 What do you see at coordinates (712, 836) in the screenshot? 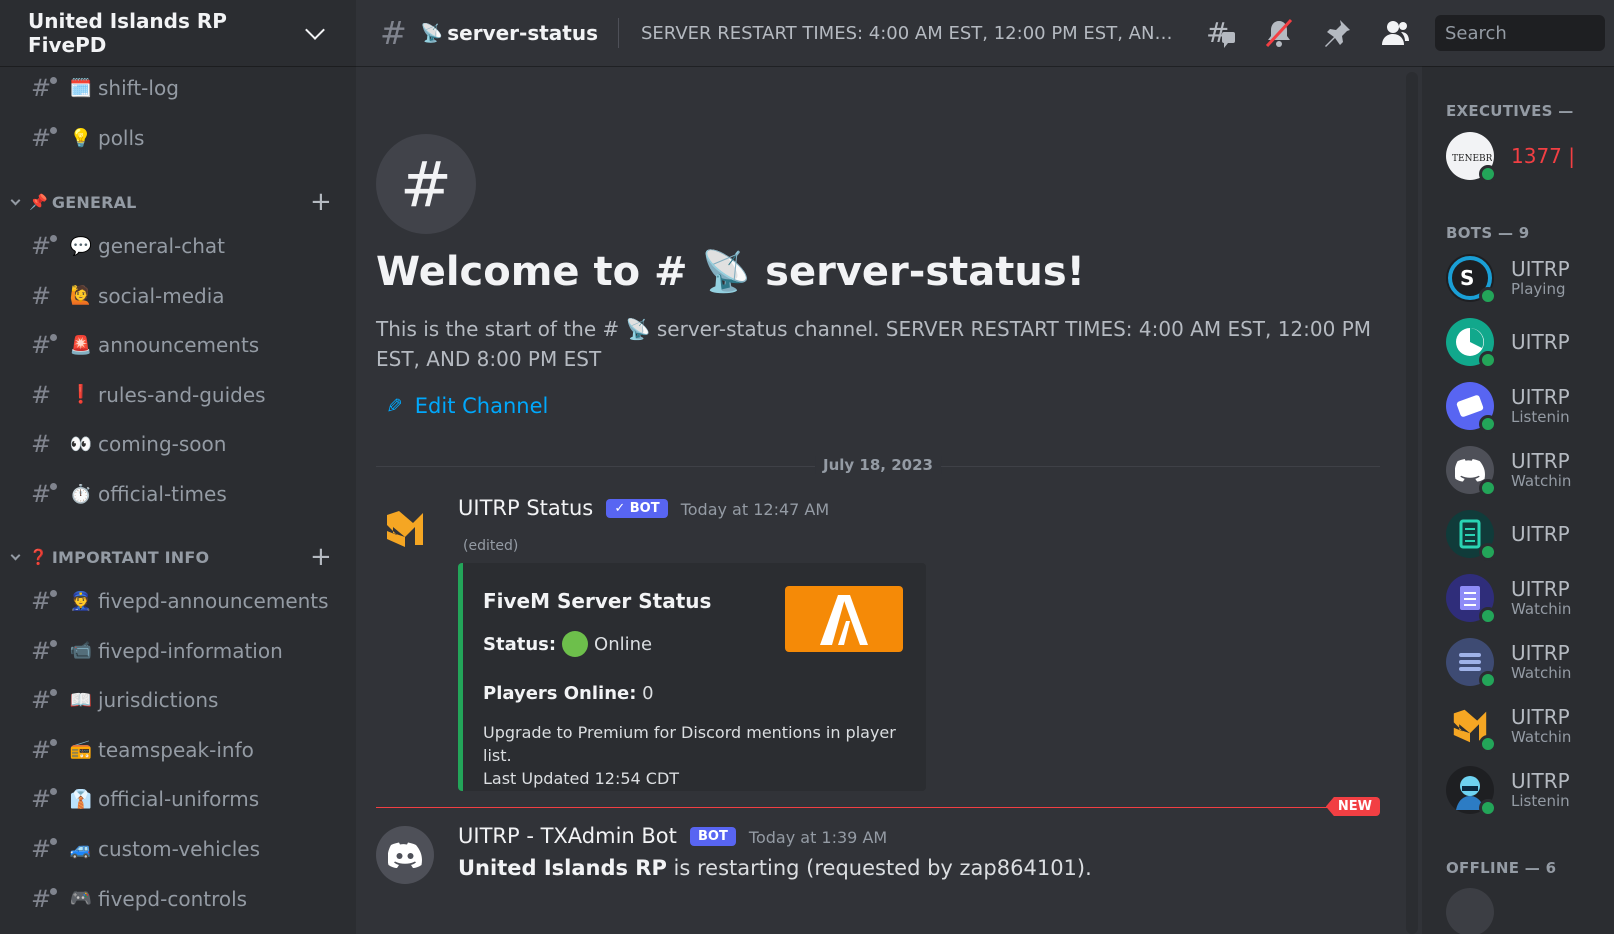
I see `bot-badge: BOT` at bounding box center [712, 836].